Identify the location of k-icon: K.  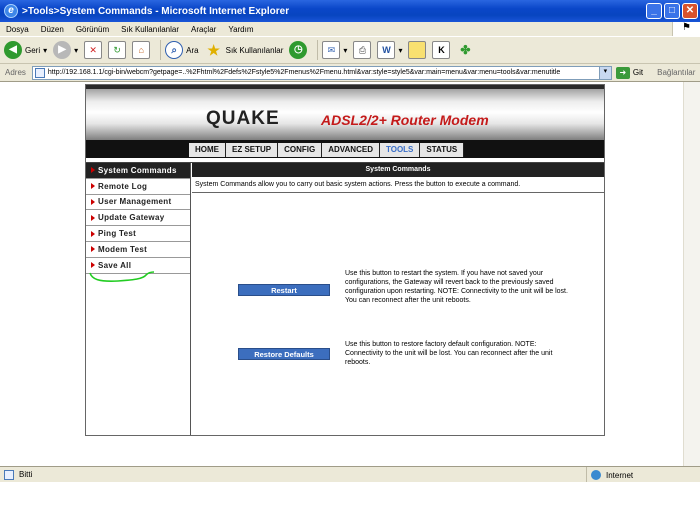
(441, 50).